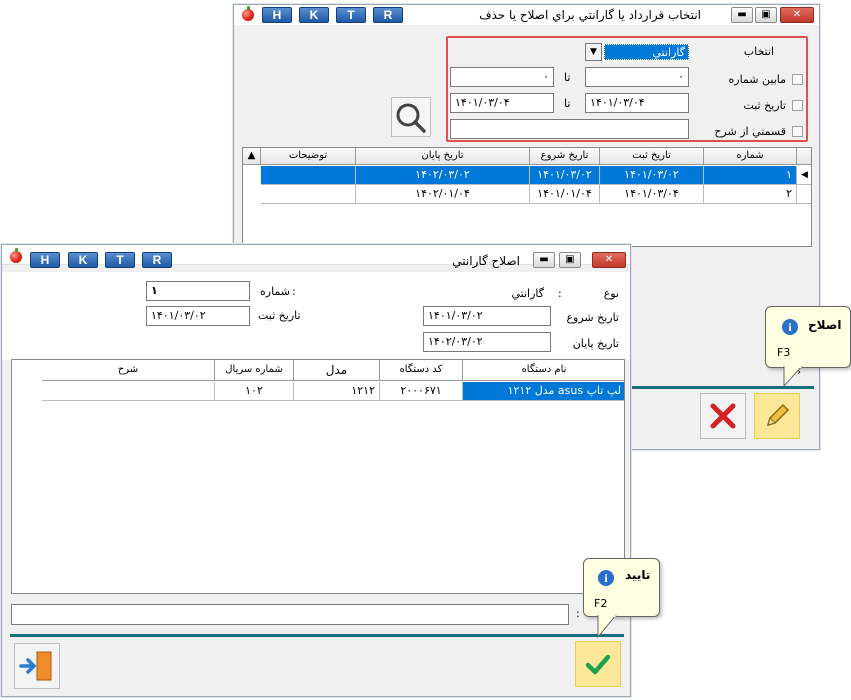 The width and height of the screenshot is (851, 700). What do you see at coordinates (804, 194) in the screenshot?
I see `row-indicator` at bounding box center [804, 194].